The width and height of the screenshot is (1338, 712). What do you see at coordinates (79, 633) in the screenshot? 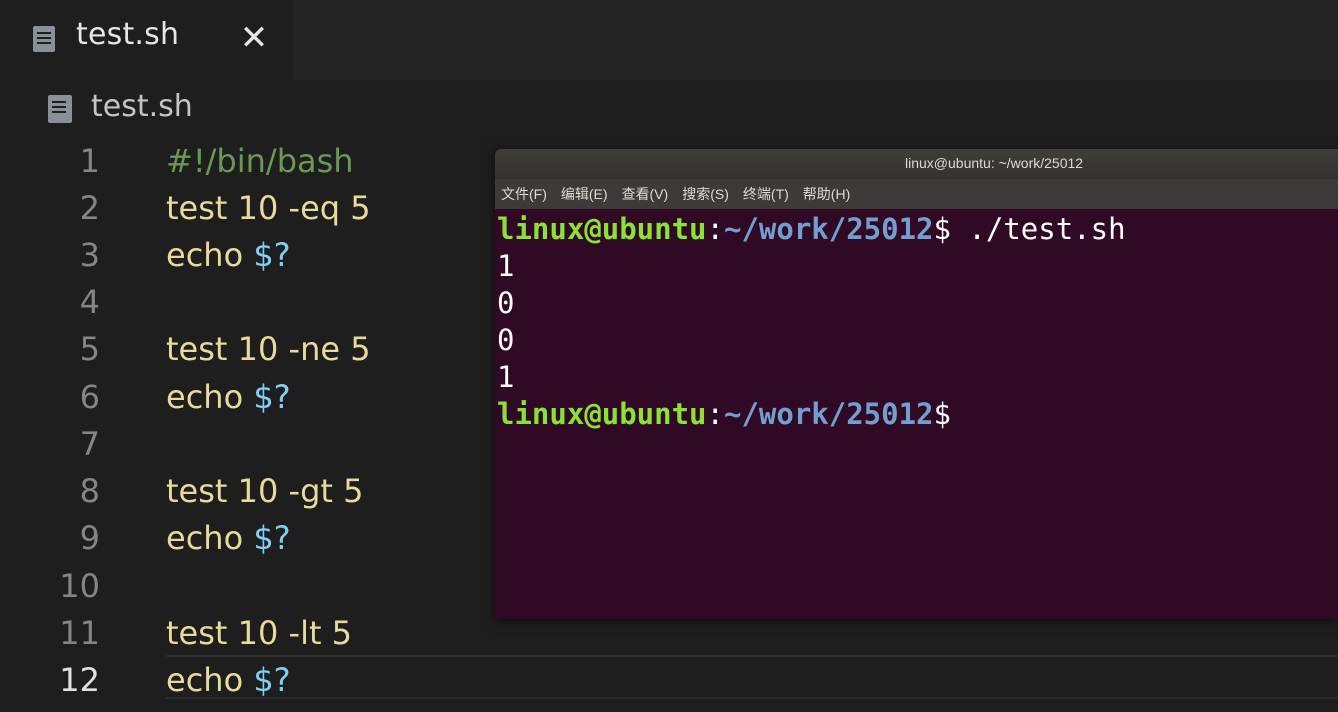
I see `line-number: 11` at bounding box center [79, 633].